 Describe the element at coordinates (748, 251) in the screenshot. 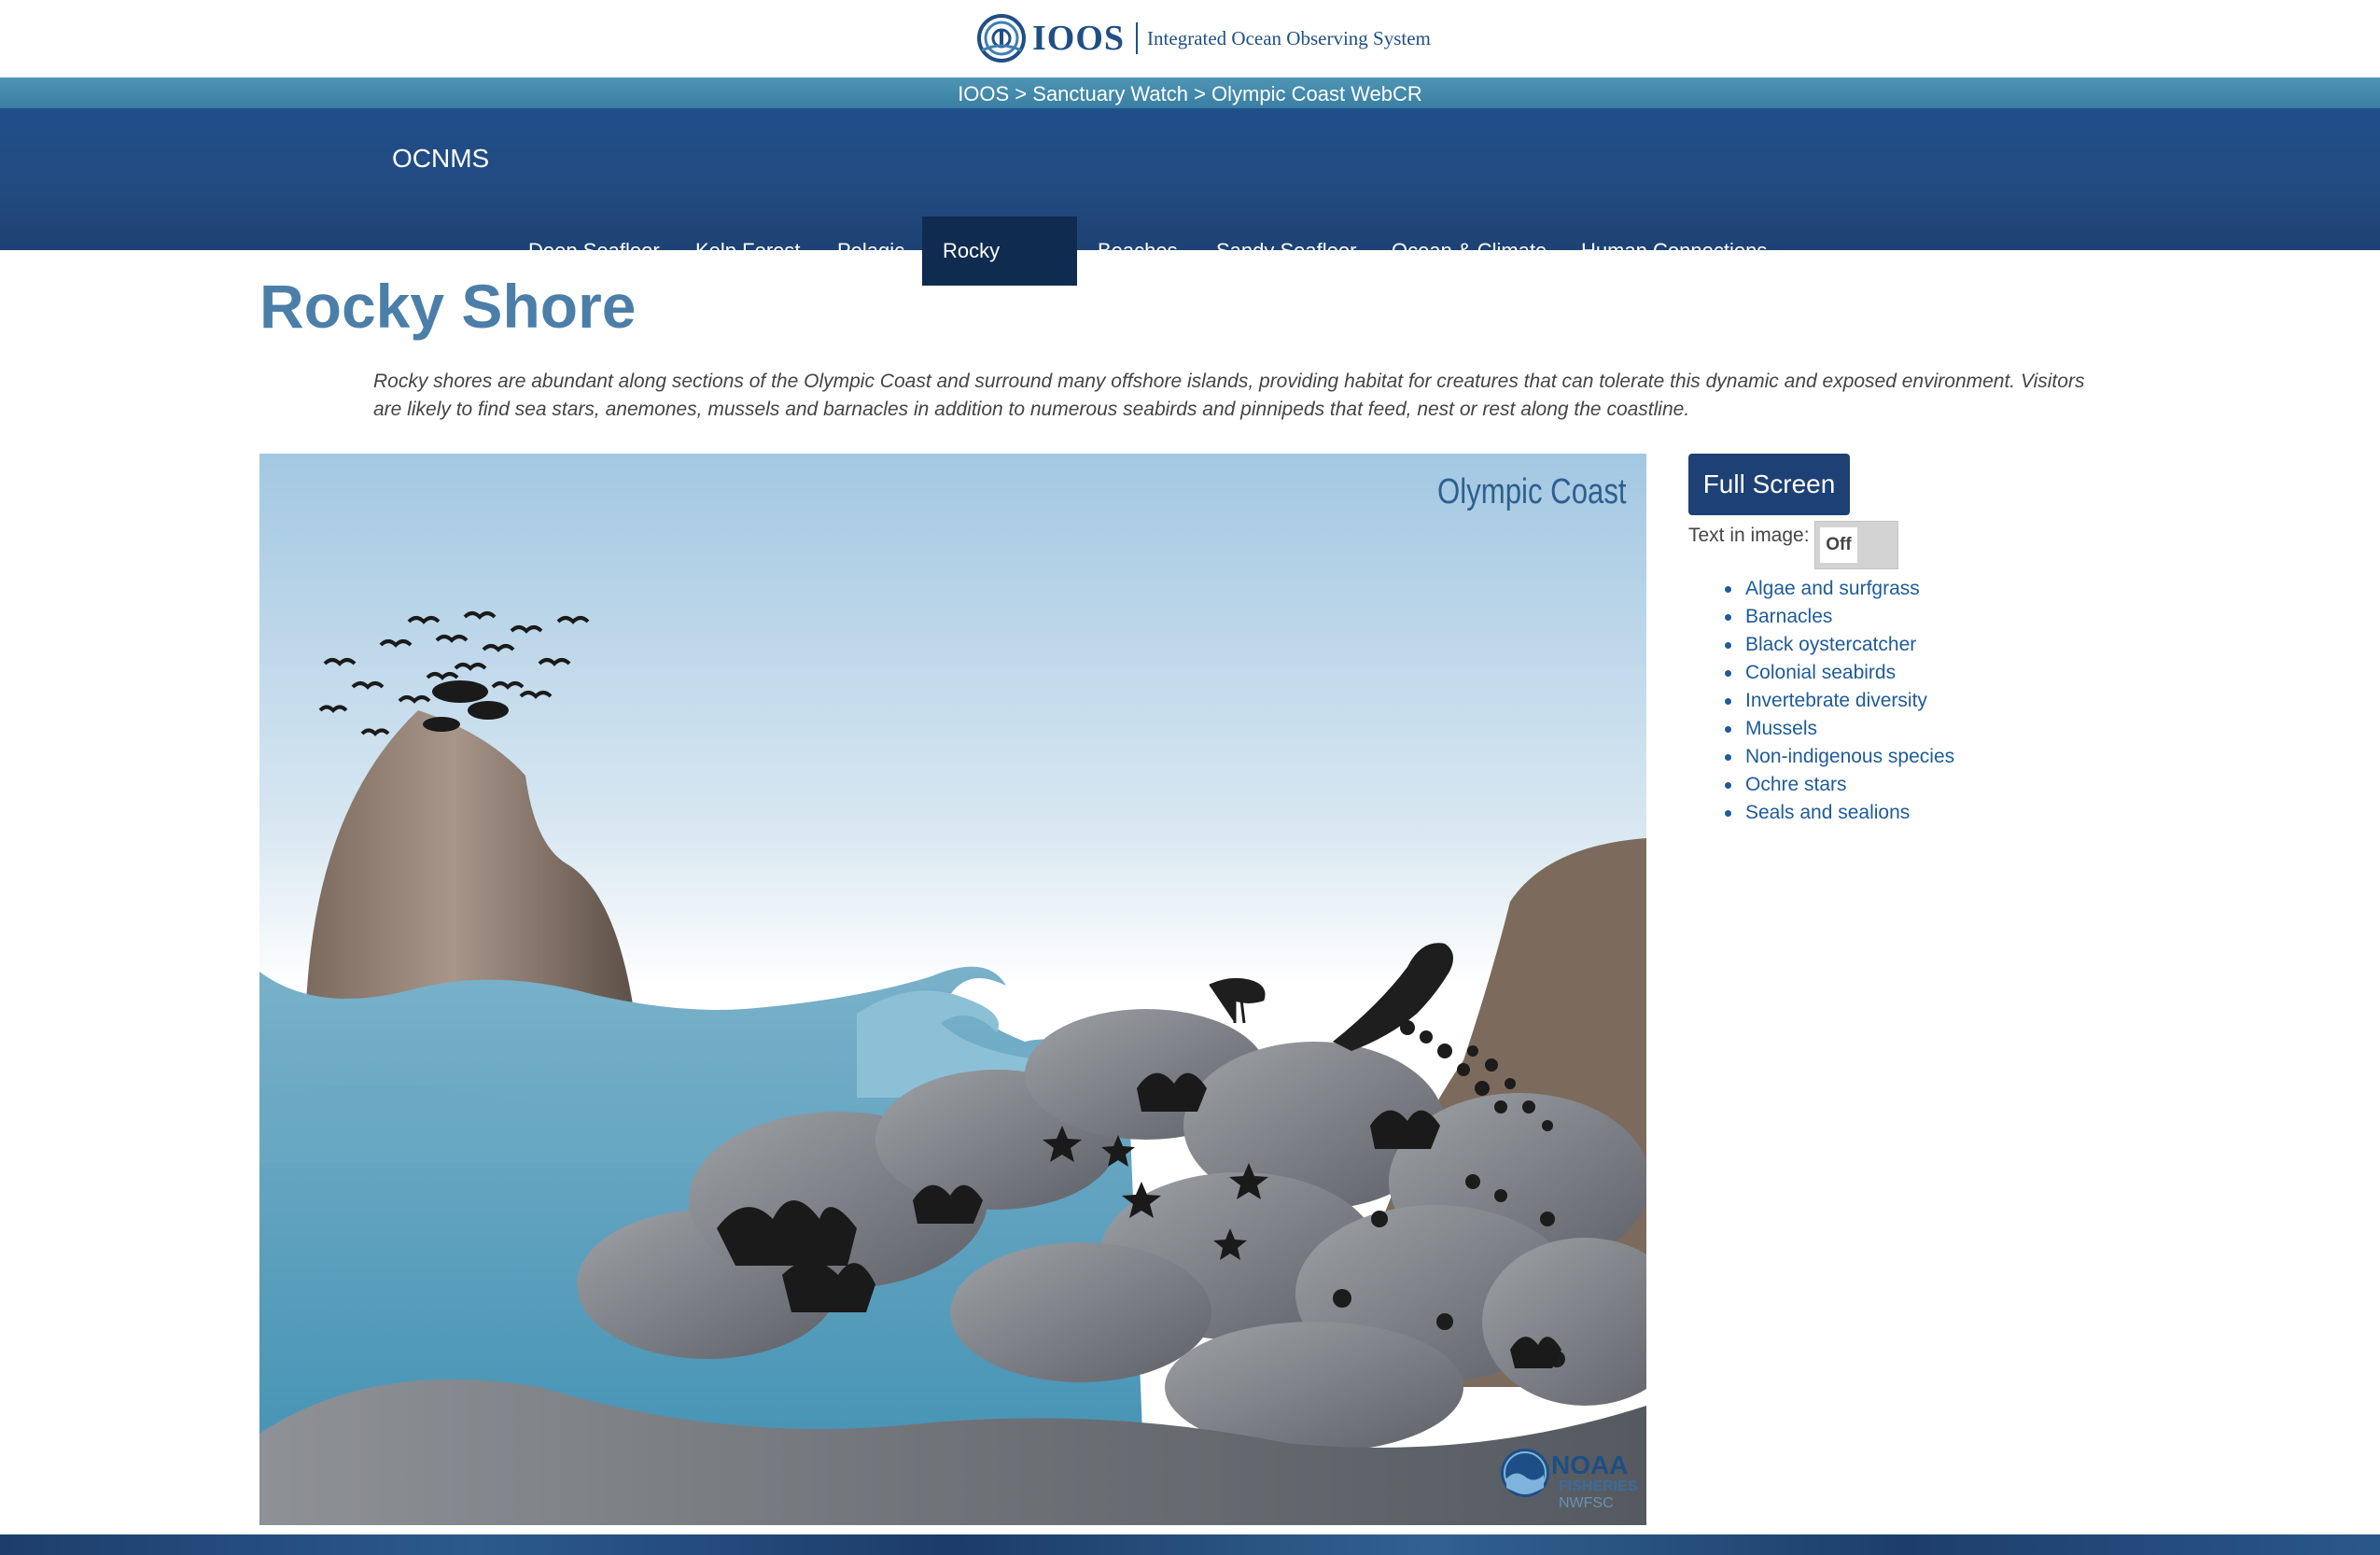

I see `nav-item-kelp-forest: Kelp Forest` at that location.